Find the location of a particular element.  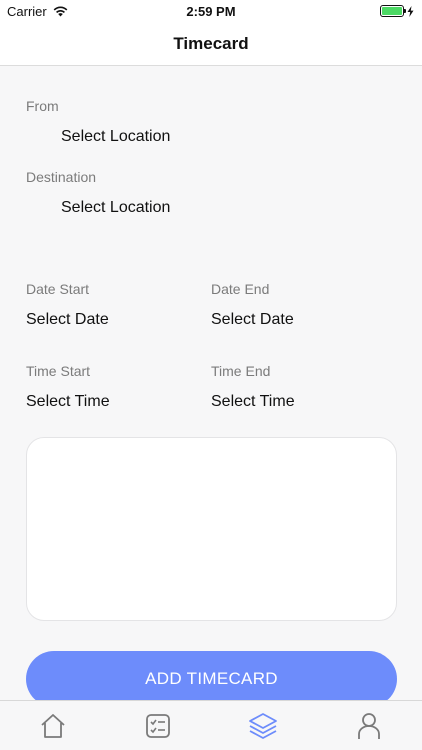

add-timecard-button: ADD TIMECARD is located at coordinates (211, 679).